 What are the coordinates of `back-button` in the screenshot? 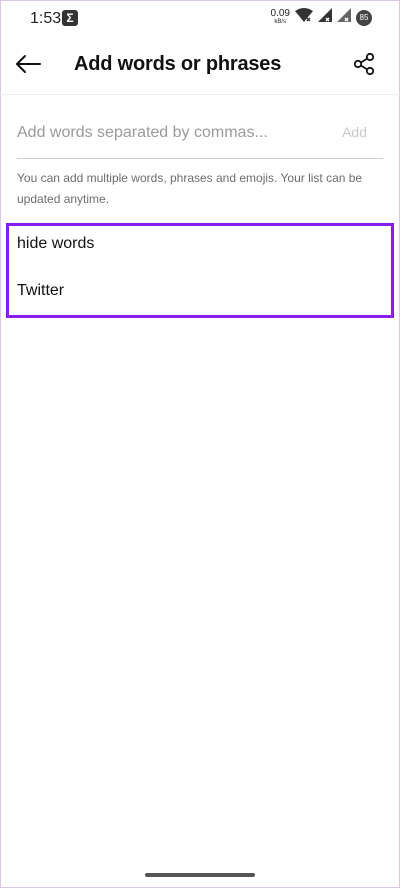 It's located at (28, 64).